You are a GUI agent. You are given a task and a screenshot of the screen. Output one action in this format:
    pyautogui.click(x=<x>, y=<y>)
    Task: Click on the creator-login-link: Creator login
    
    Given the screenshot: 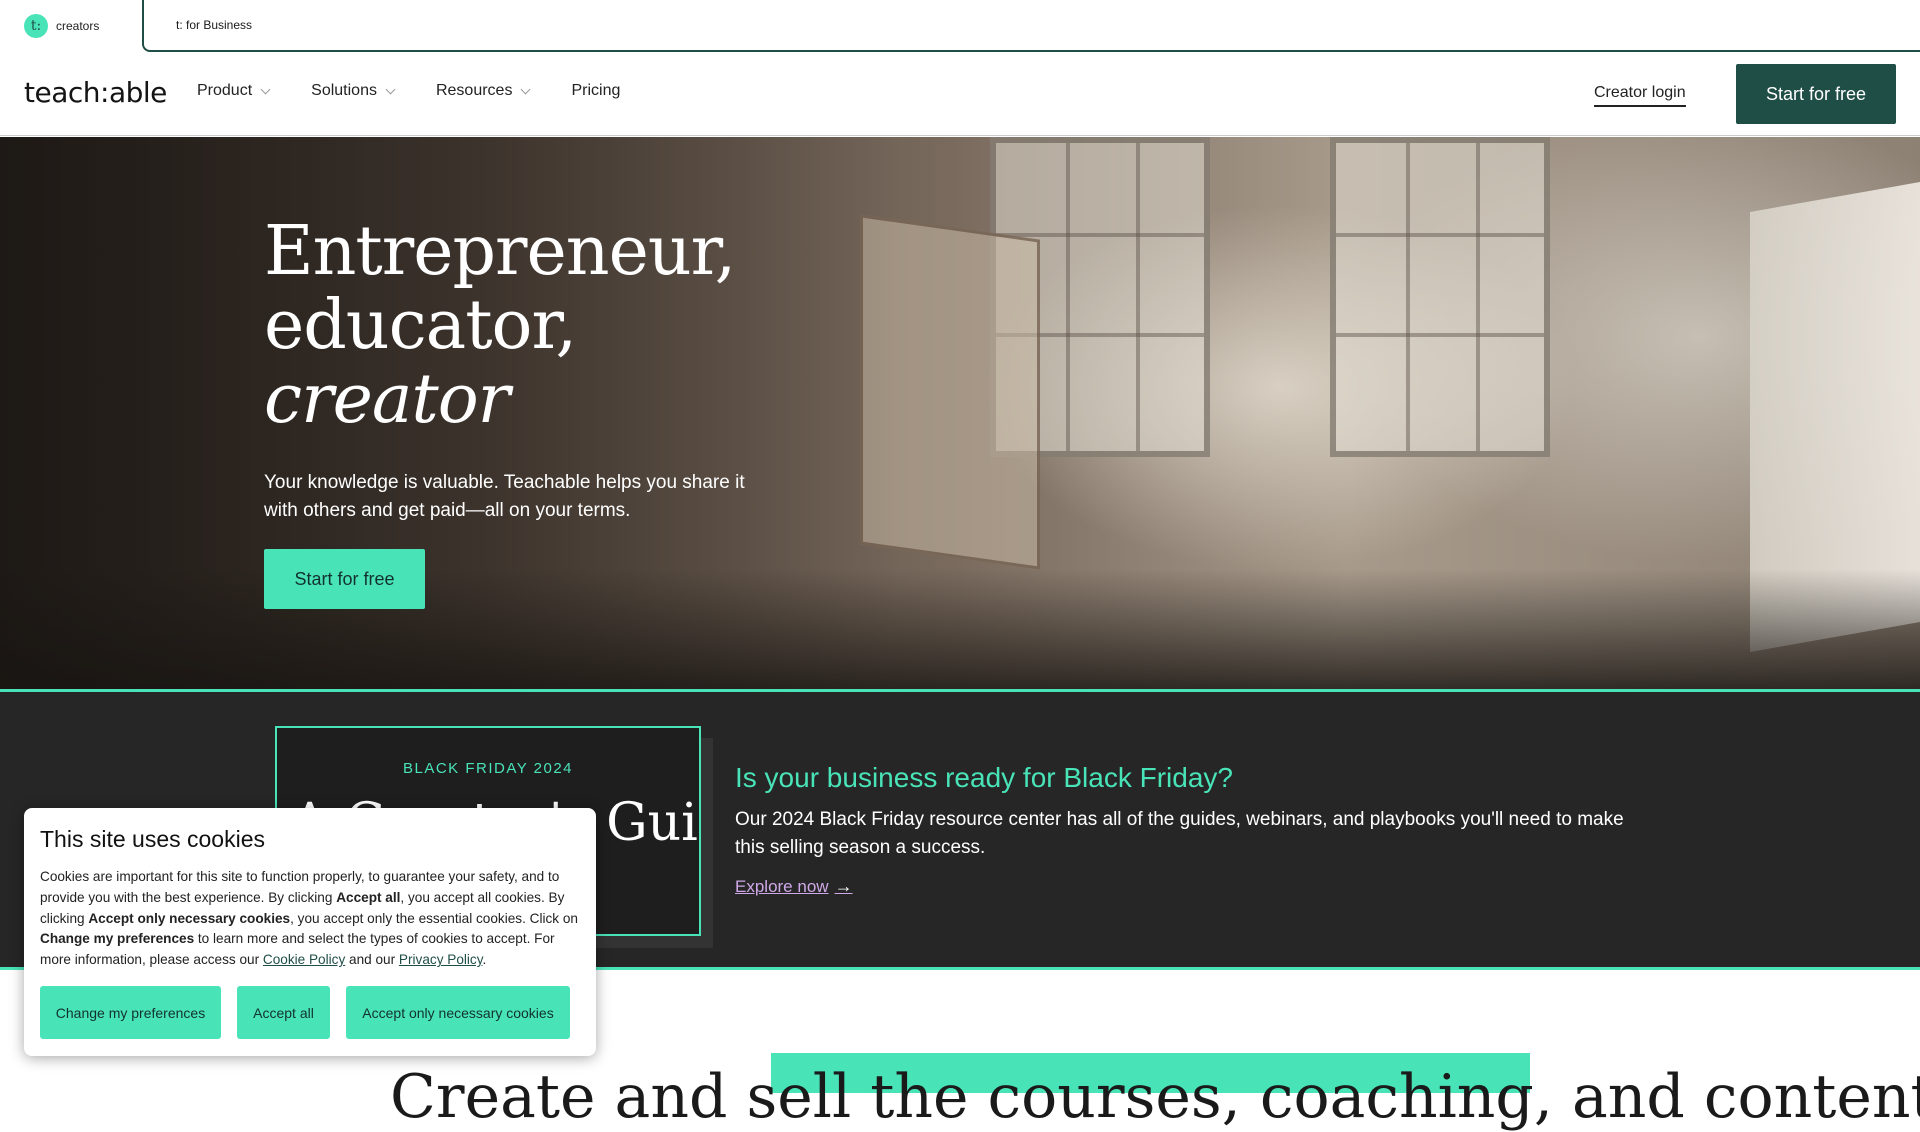 What is the action you would take?
    pyautogui.click(x=1640, y=95)
    